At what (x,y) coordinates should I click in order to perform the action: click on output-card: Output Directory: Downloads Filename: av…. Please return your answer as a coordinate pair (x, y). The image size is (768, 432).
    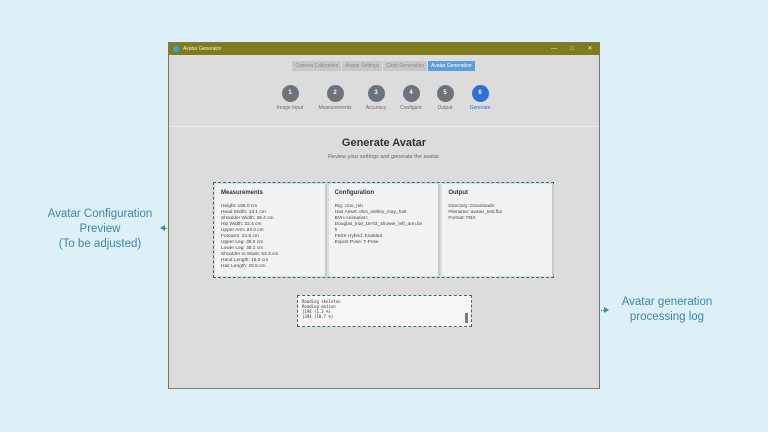
    Looking at the image, I should click on (497, 230).